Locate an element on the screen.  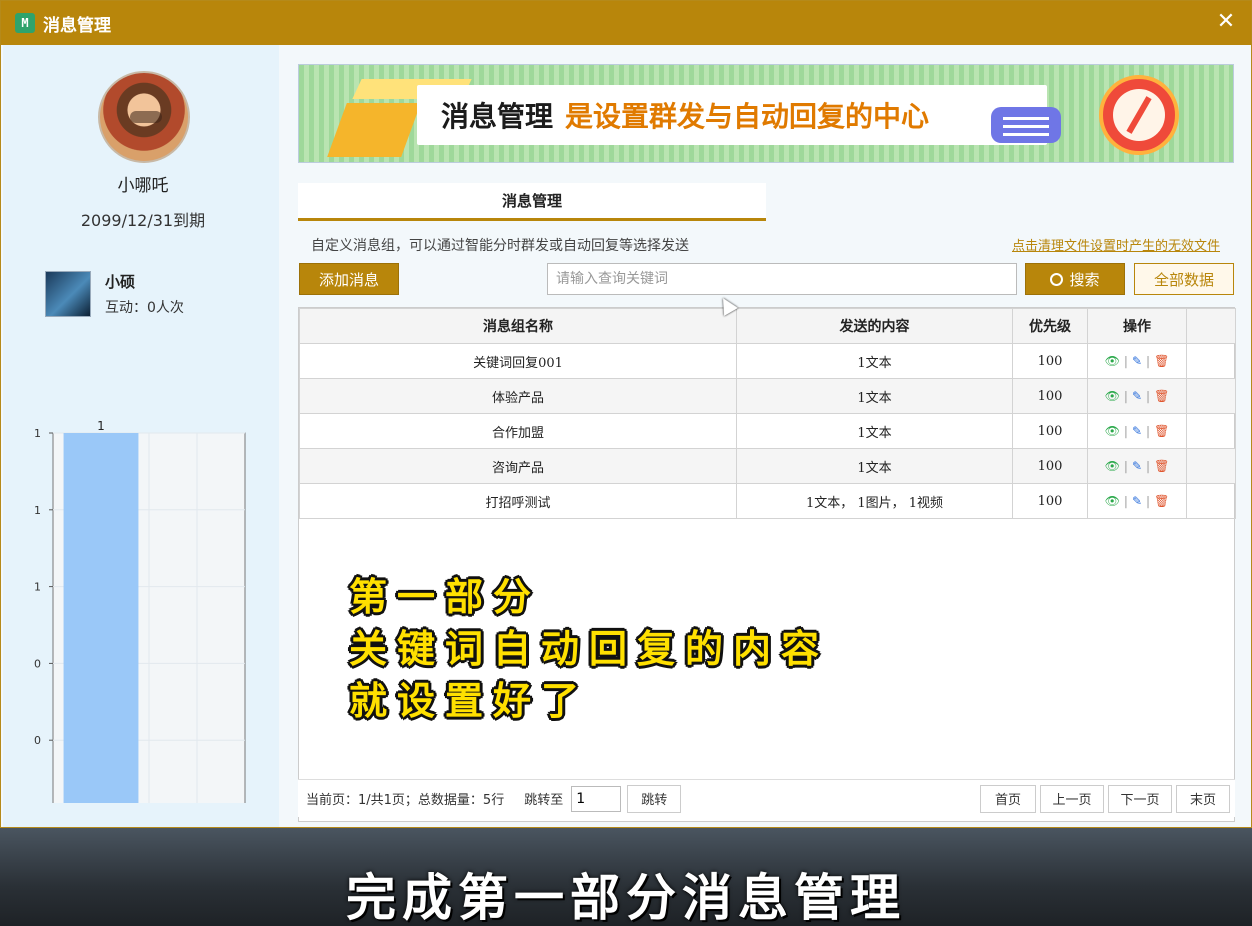
banner-subtitle: 是设置群发与自动回复的中心 is located at coordinates (747, 116).